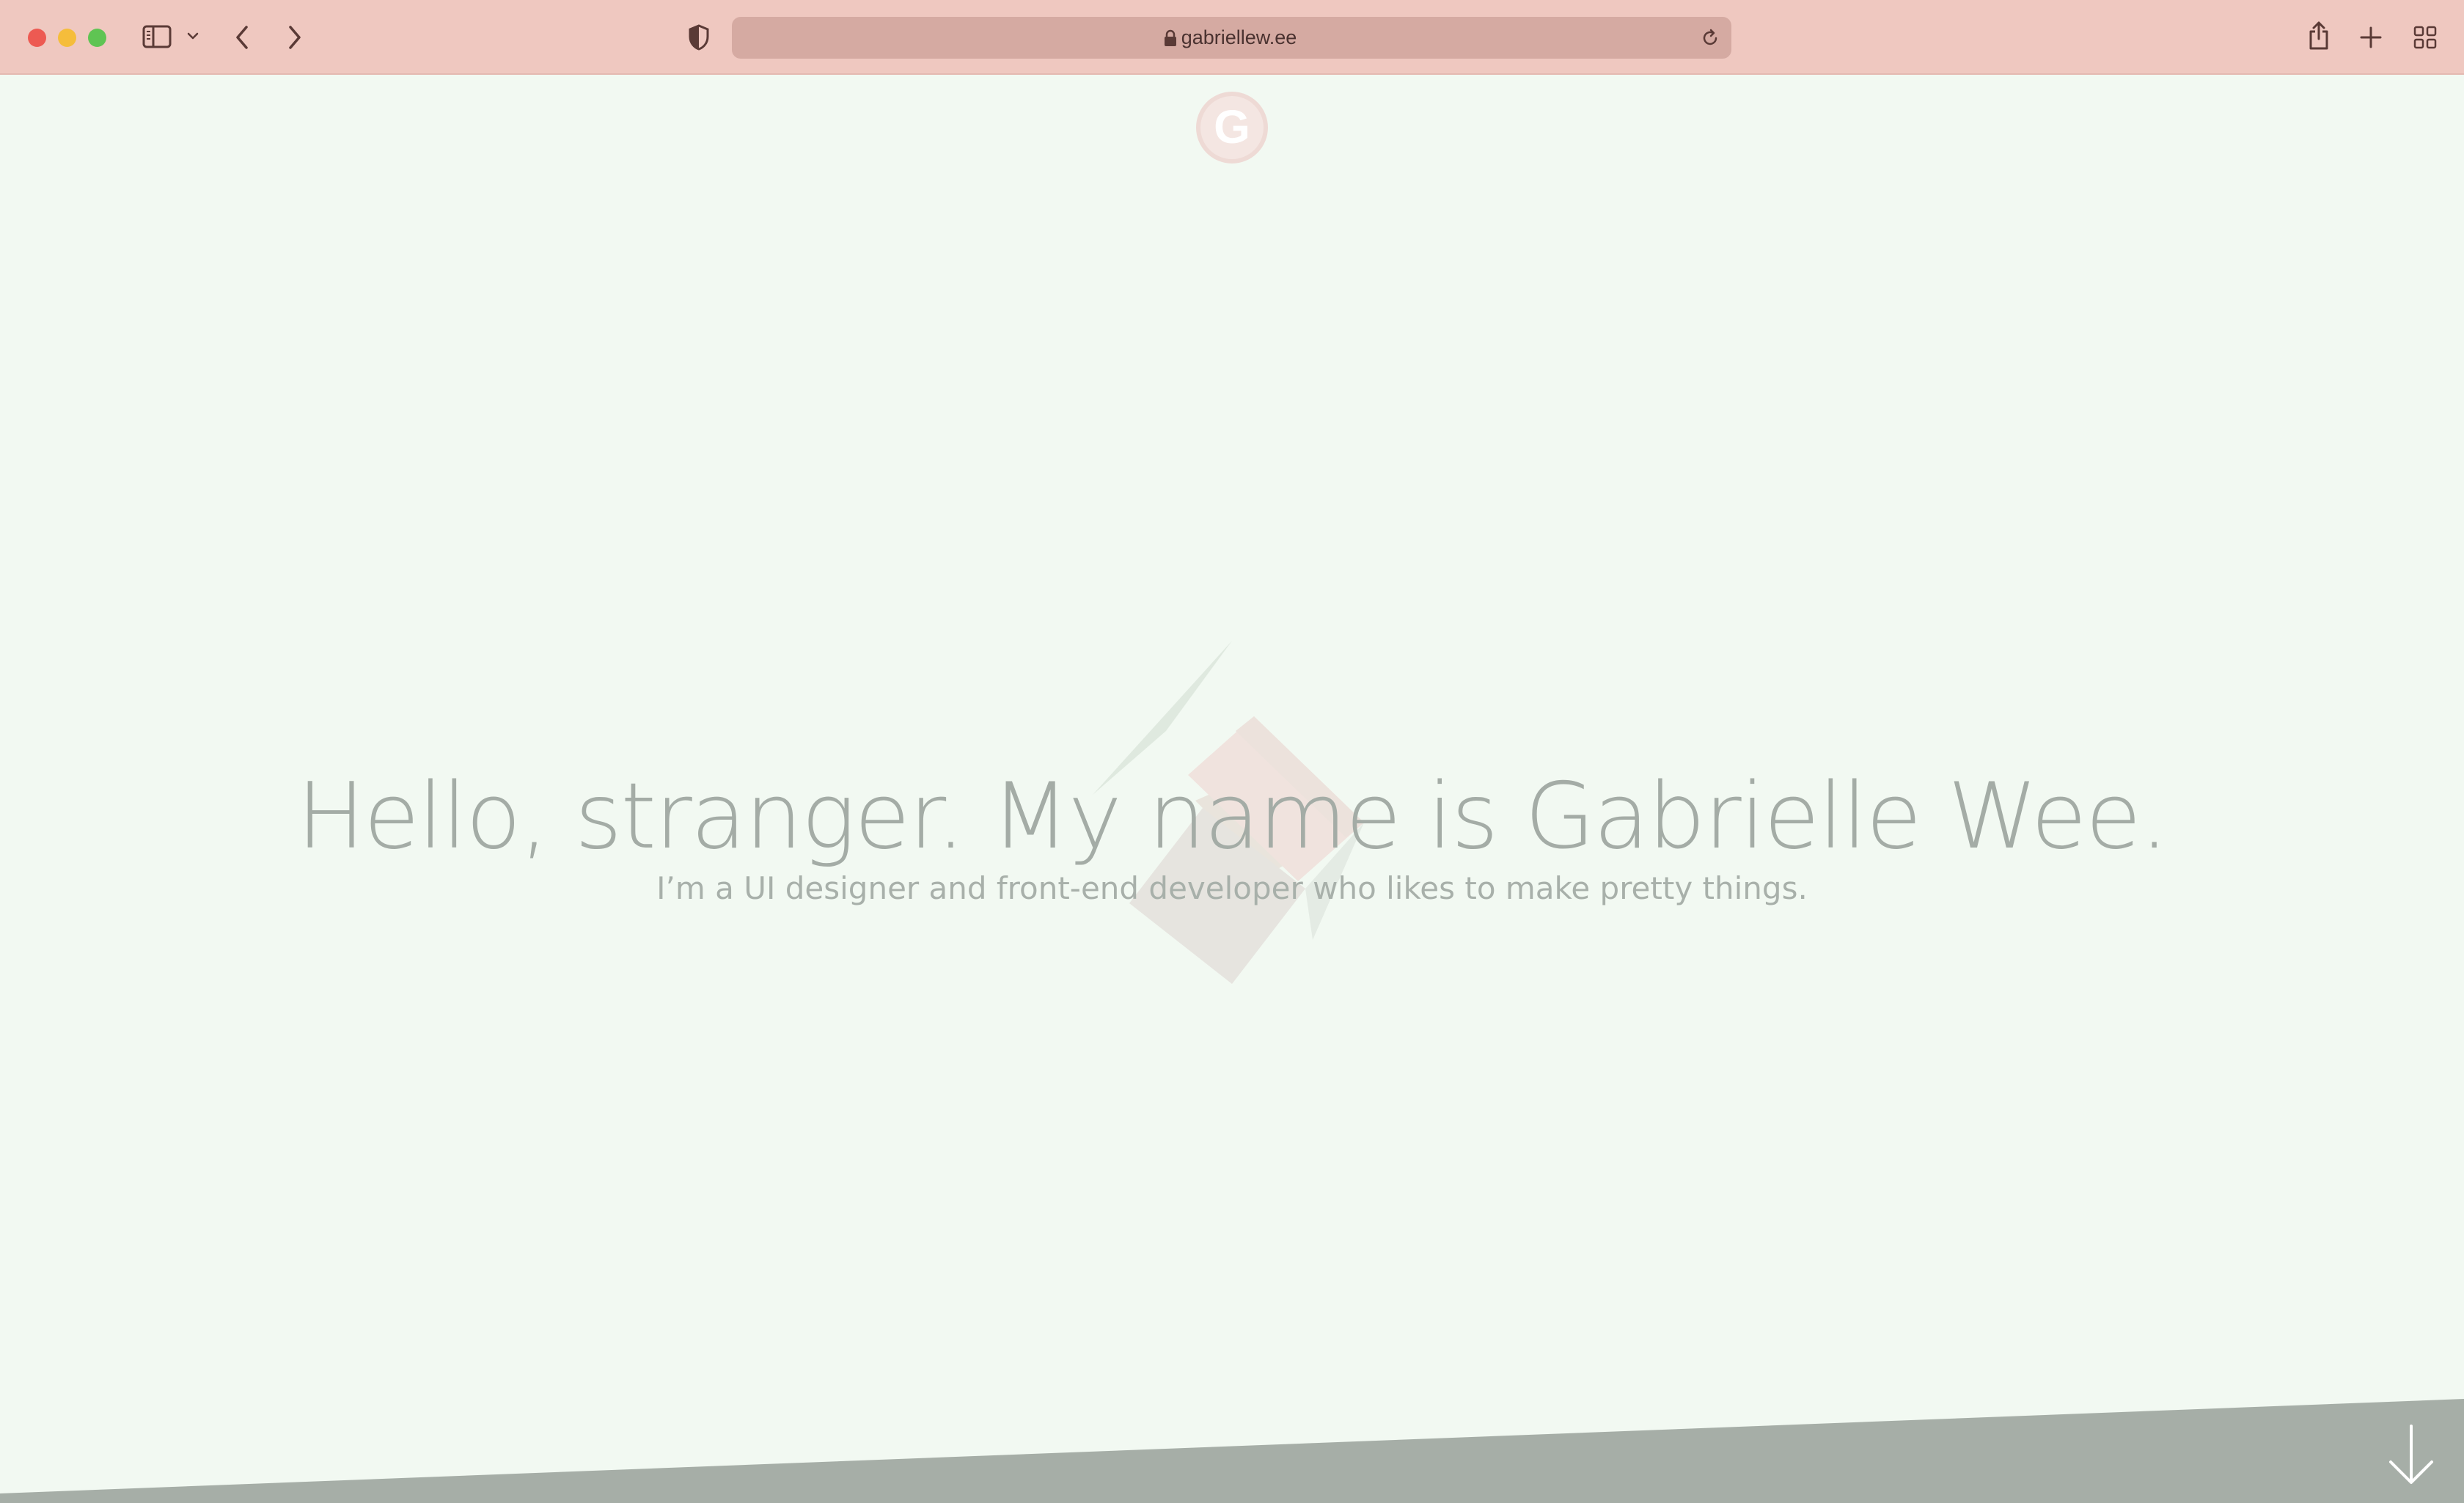 This screenshot has height=1503, width=2464. Describe the element at coordinates (242, 37) in the screenshot. I see `back-arrow-icon` at that location.